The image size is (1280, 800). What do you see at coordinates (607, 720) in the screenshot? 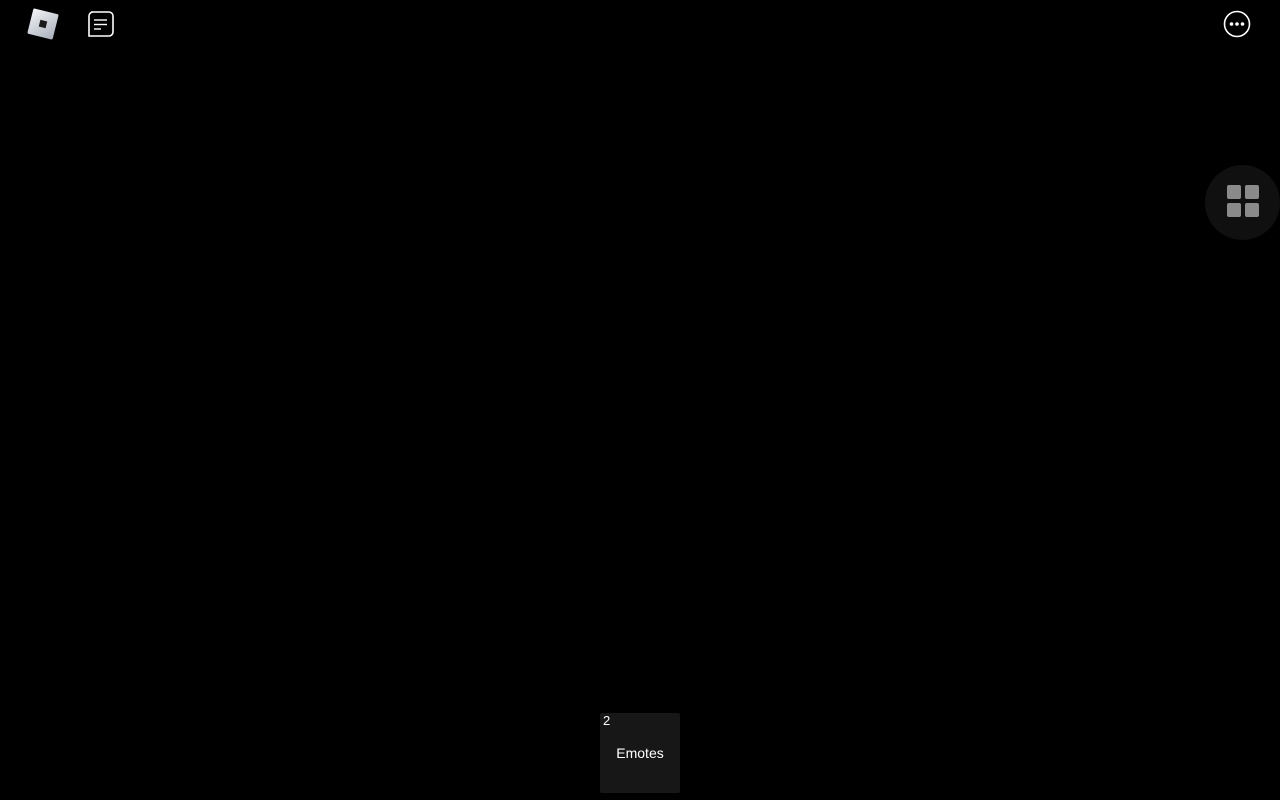
I see `slot-number: 2` at bounding box center [607, 720].